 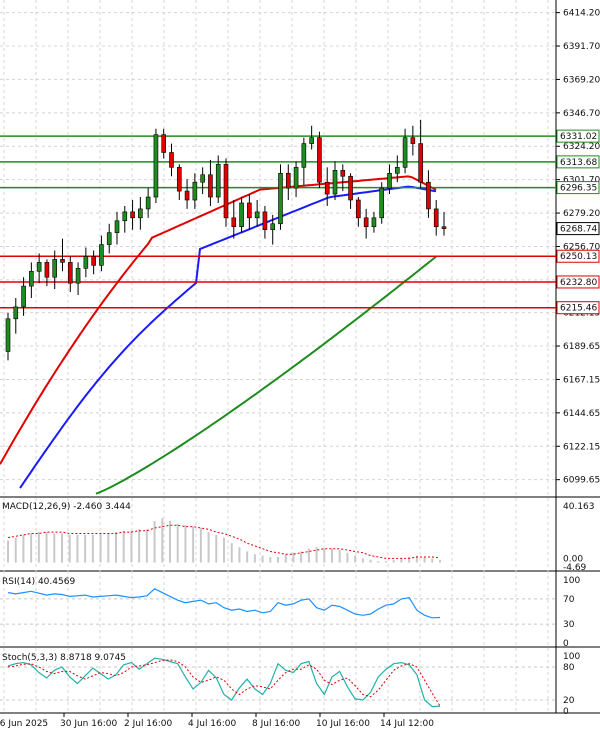 What do you see at coordinates (581, 47) in the screenshot?
I see `price-tick-label: 6391.70` at bounding box center [581, 47].